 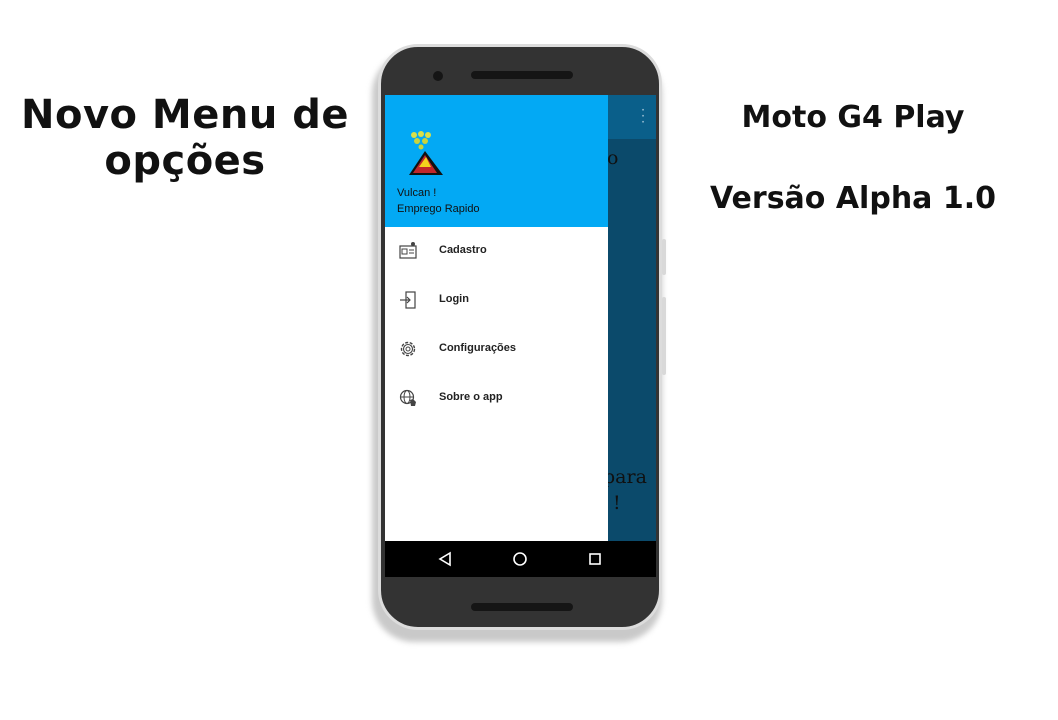 What do you see at coordinates (522, 75) in the screenshot?
I see `earpiece-speaker` at bounding box center [522, 75].